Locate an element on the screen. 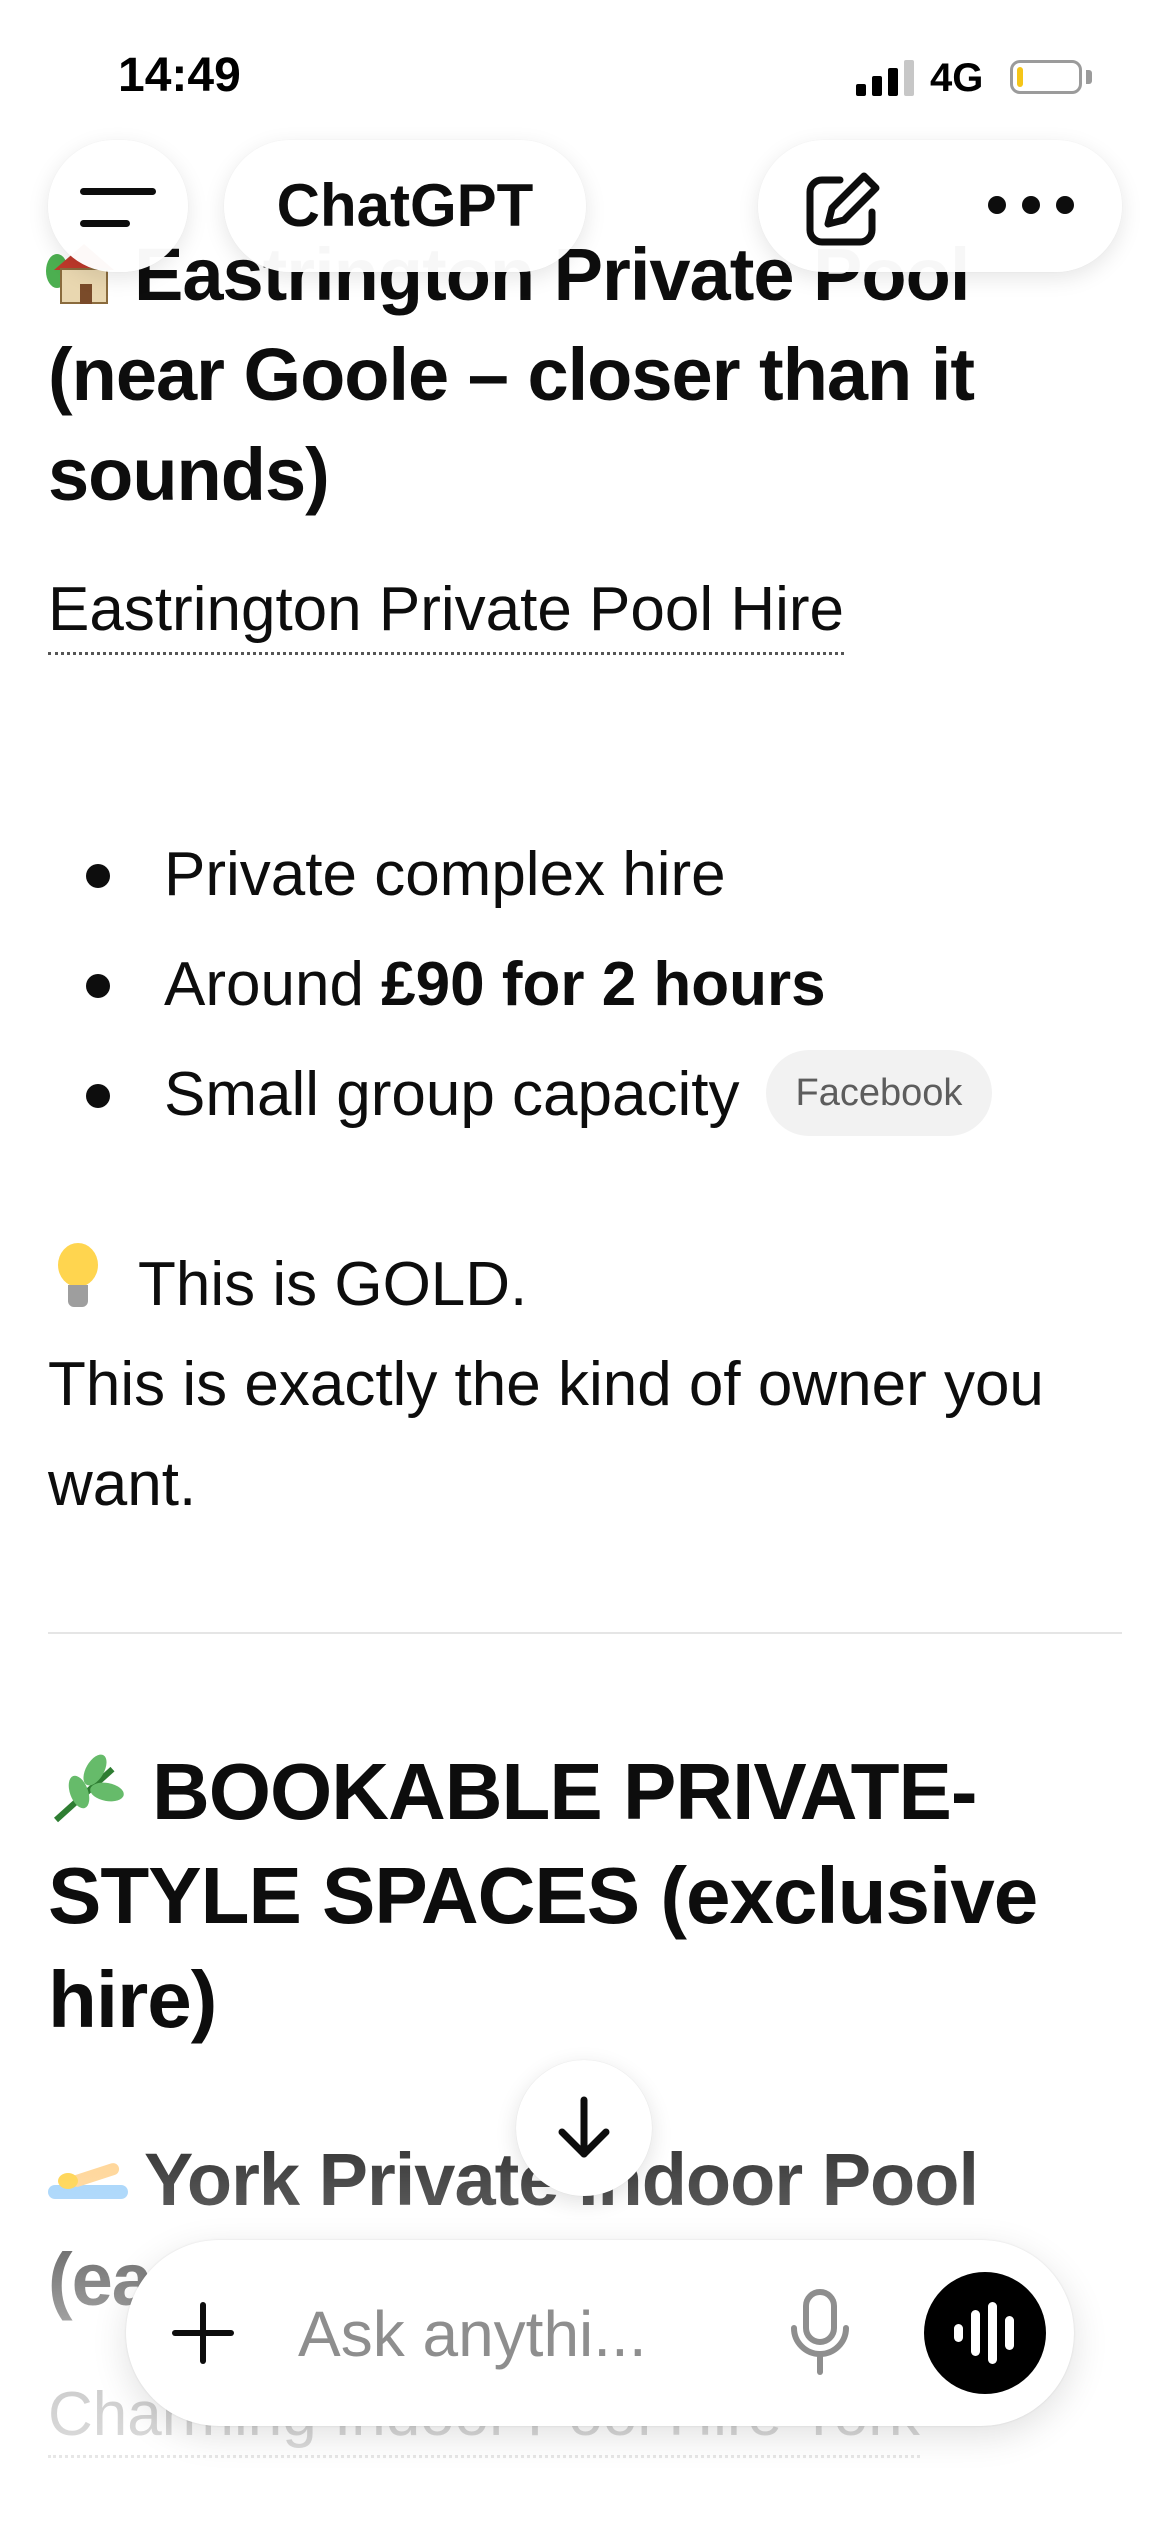  pool-hire-link: Eastrington Private Pool Hire is located at coordinates (446, 612).